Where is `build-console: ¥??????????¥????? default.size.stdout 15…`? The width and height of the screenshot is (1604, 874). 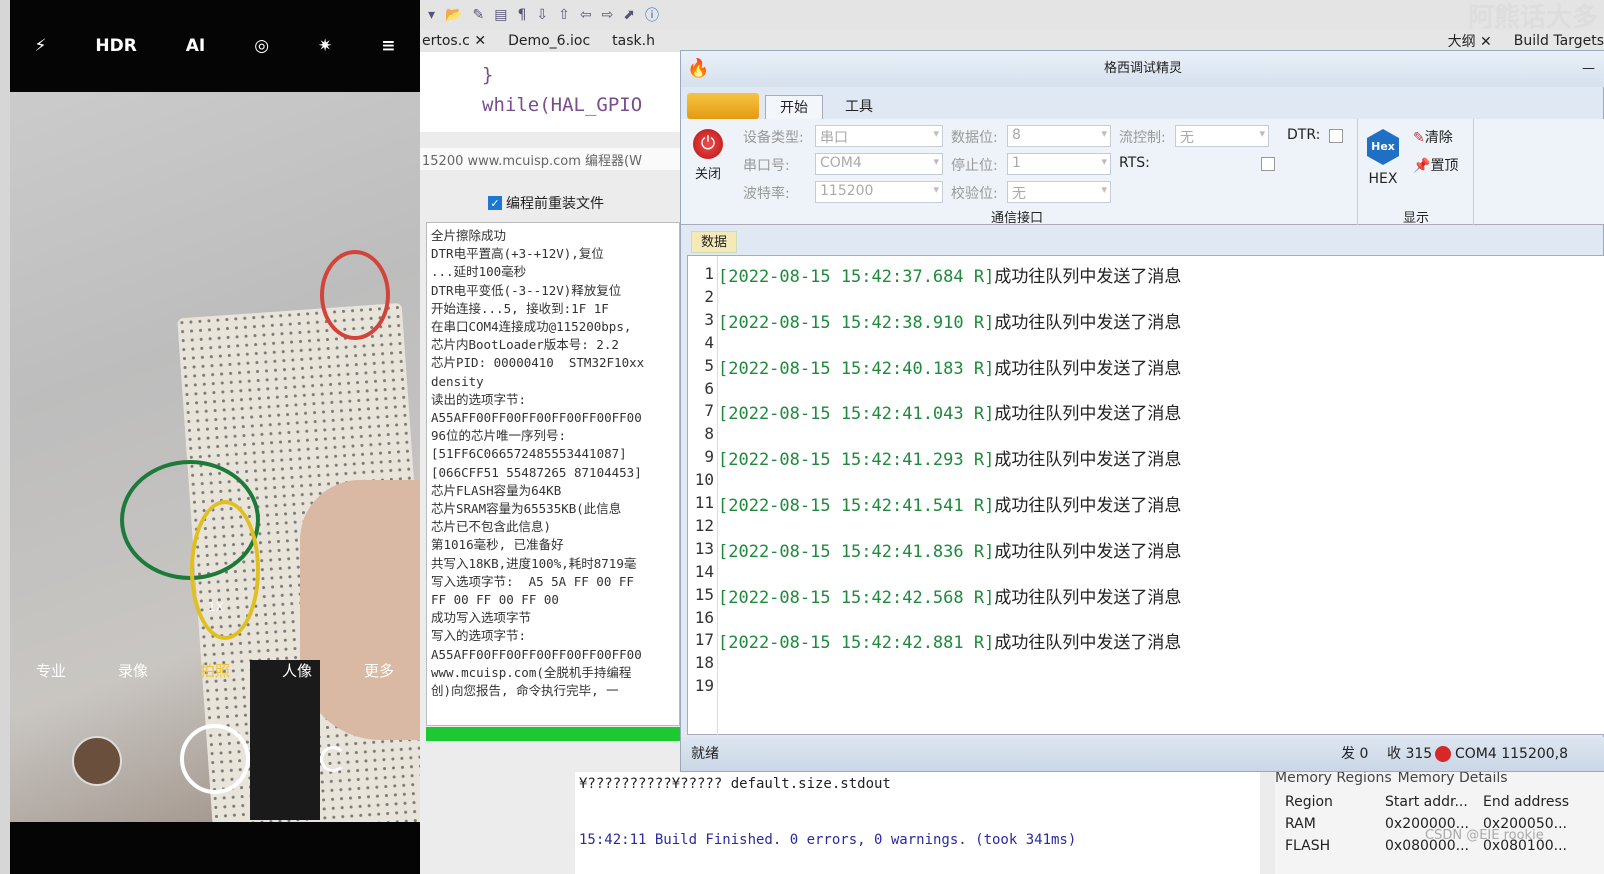 build-console: ¥??????????¥????? default.size.stdout 15… is located at coordinates (917, 823).